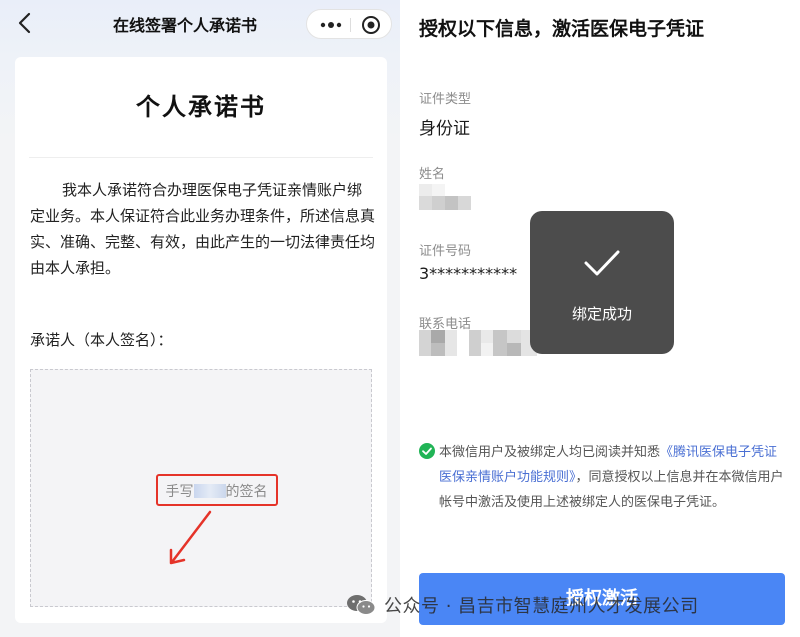 This screenshot has width=800, height=637. I want to click on signer-label: 承诺人（本人签名）：, so click(101, 340).